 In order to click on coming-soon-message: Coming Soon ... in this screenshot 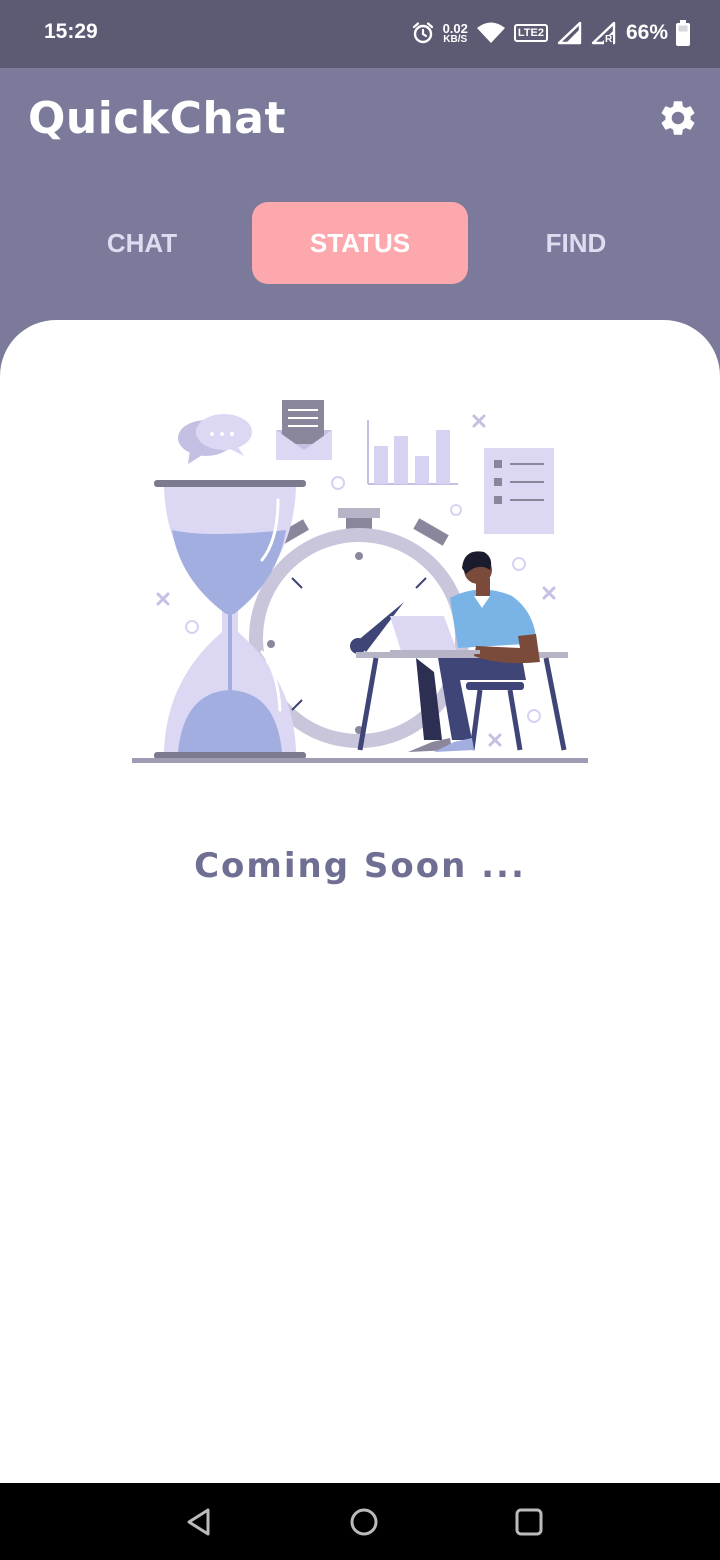, I will do `click(360, 866)`.